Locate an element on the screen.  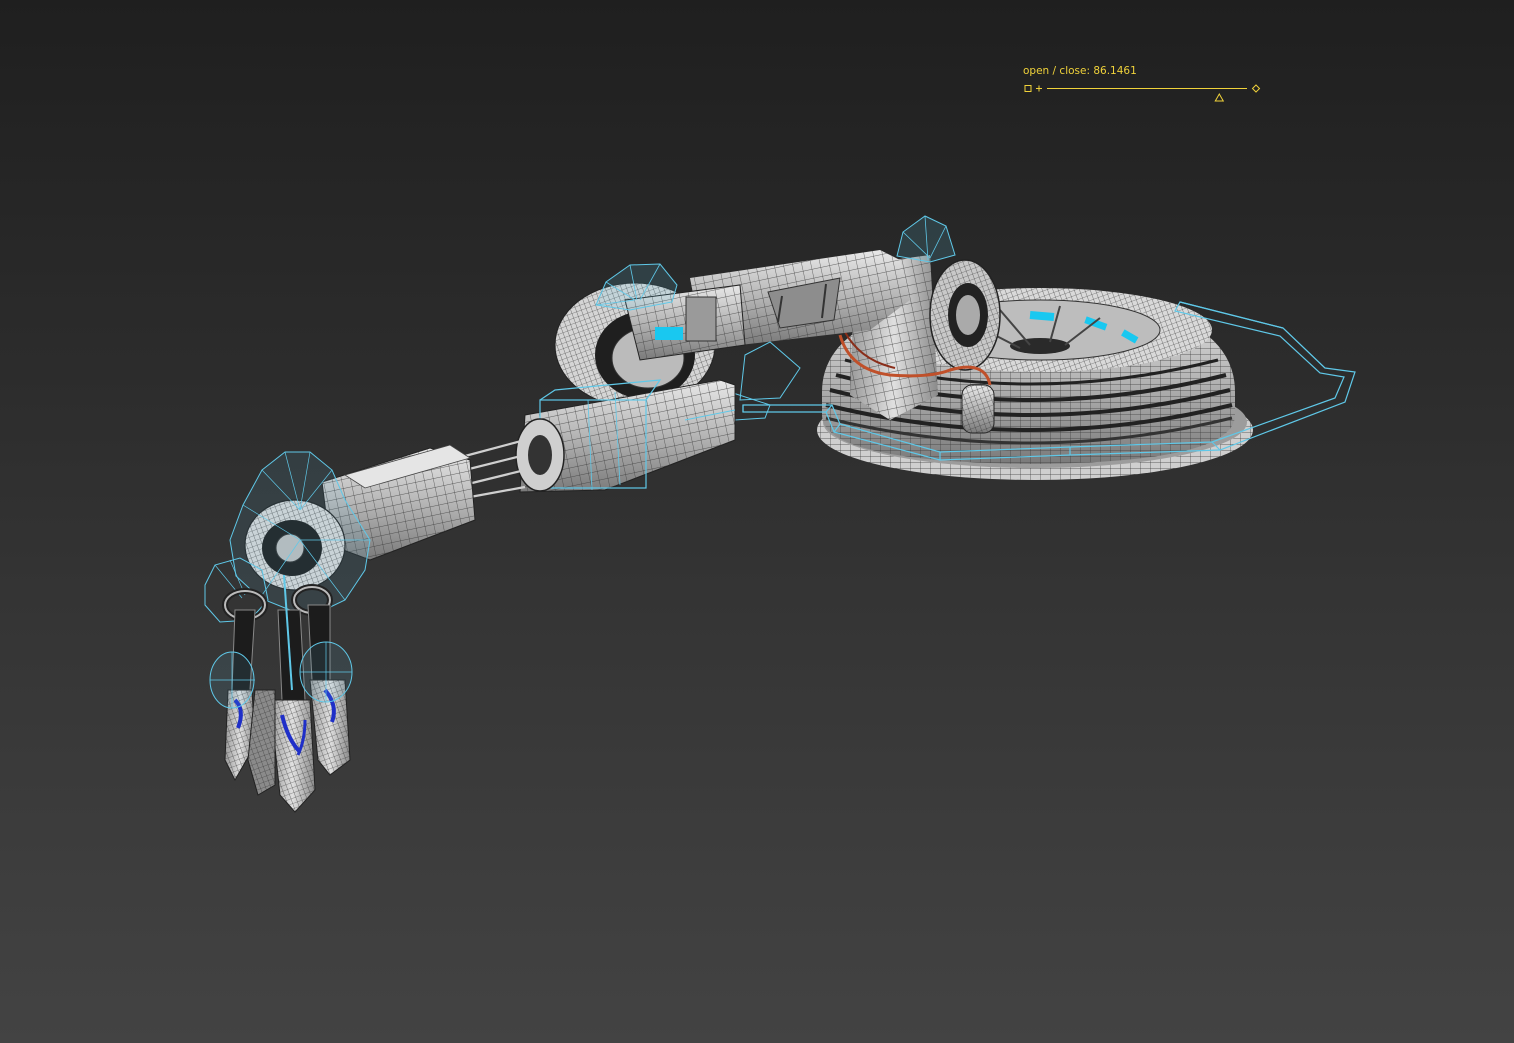
hand-fingers is located at coordinates (281, 693).